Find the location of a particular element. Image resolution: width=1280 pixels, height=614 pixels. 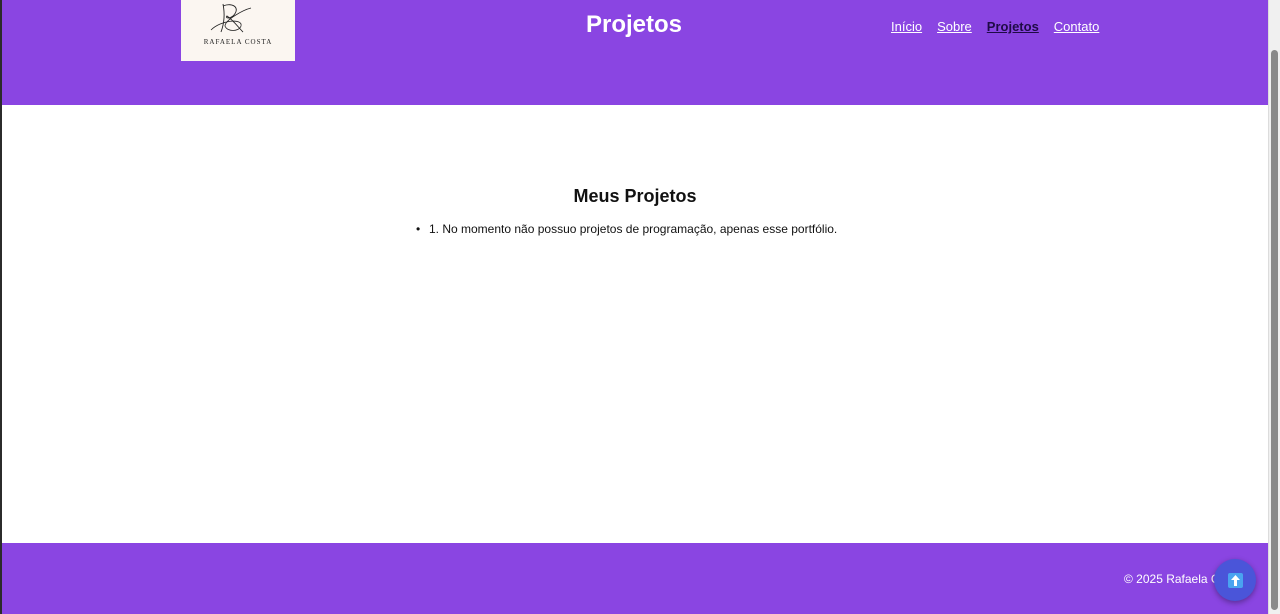

back-to-top-button is located at coordinates (1235, 580).